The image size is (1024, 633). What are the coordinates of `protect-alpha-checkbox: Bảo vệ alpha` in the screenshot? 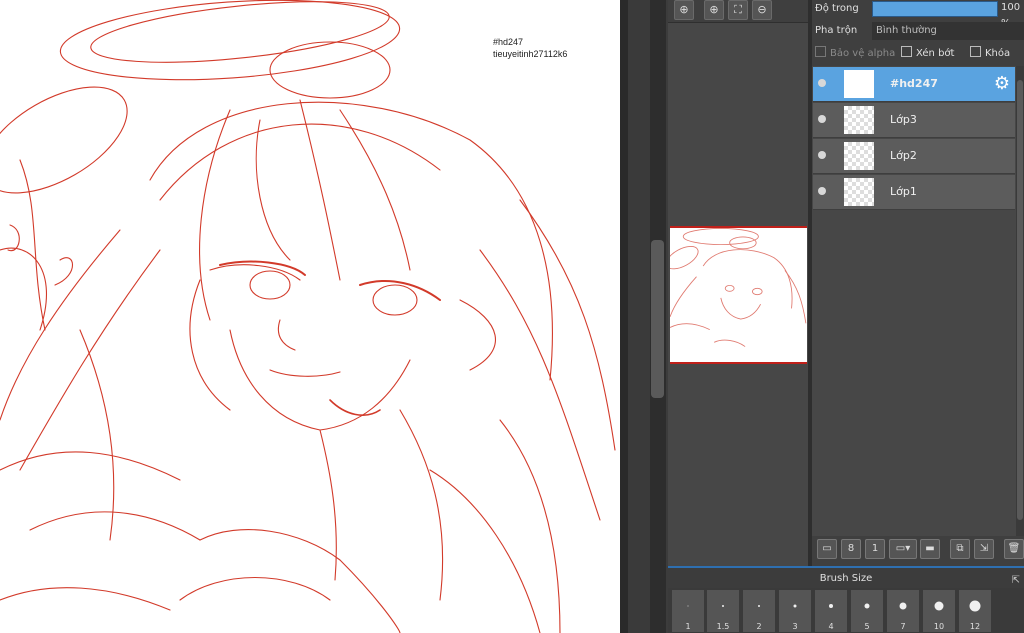 It's located at (855, 54).